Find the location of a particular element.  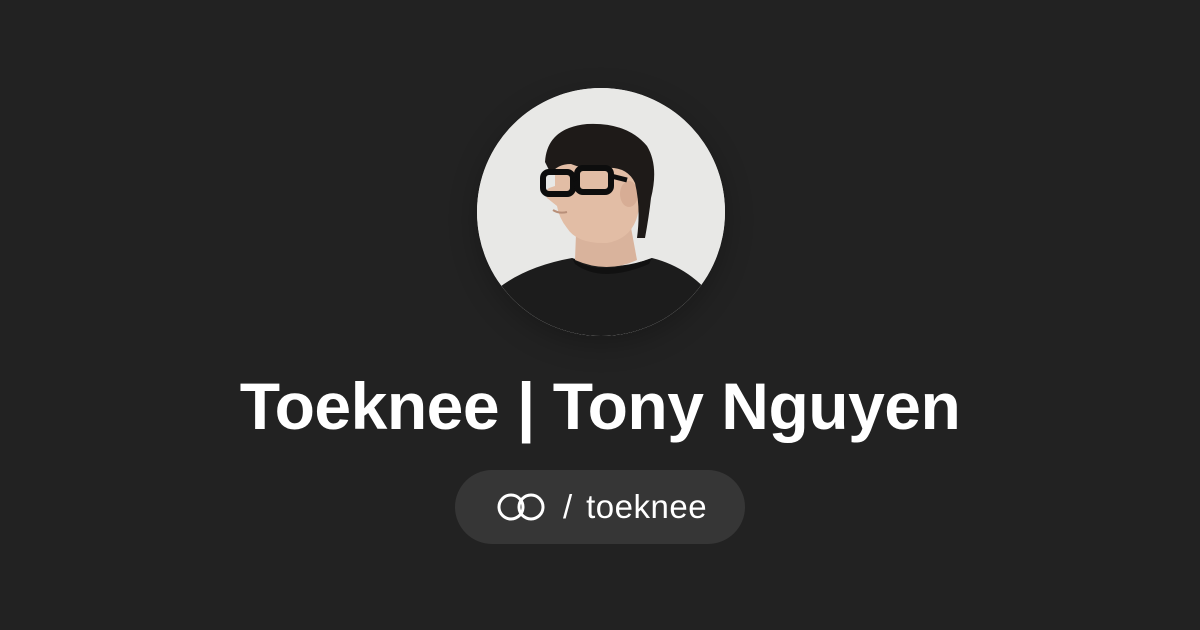

profile-handle: toeknee is located at coordinates (647, 506).